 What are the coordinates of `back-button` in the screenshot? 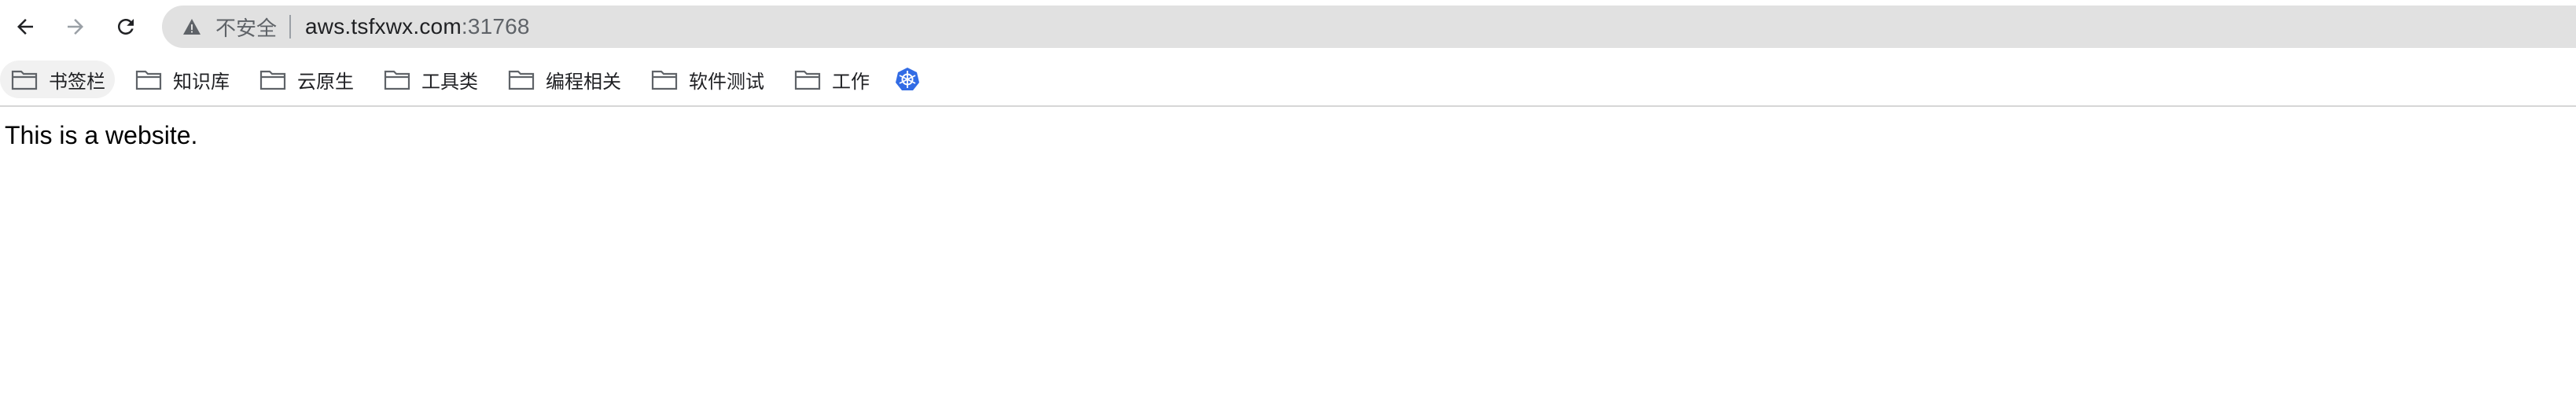 It's located at (25, 27).